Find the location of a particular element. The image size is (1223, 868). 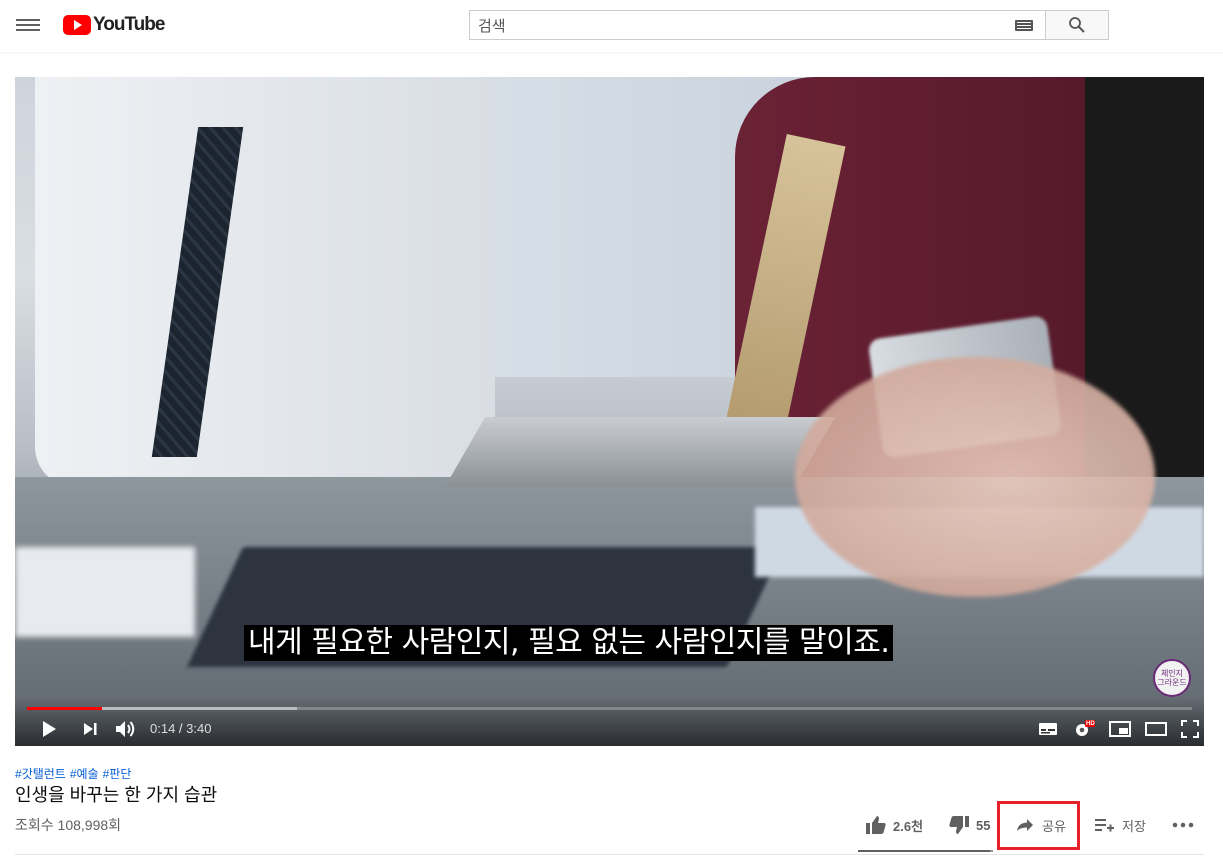

search-icon is located at coordinates (1077, 25).